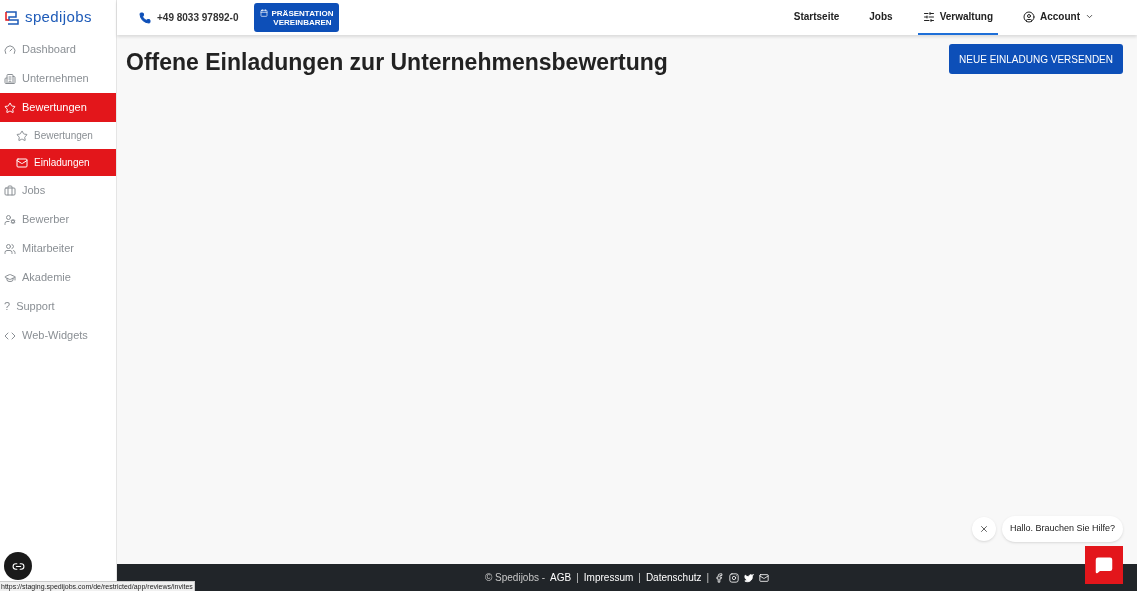 The height and width of the screenshot is (591, 1137). I want to click on briefcase-icon, so click(10, 190).